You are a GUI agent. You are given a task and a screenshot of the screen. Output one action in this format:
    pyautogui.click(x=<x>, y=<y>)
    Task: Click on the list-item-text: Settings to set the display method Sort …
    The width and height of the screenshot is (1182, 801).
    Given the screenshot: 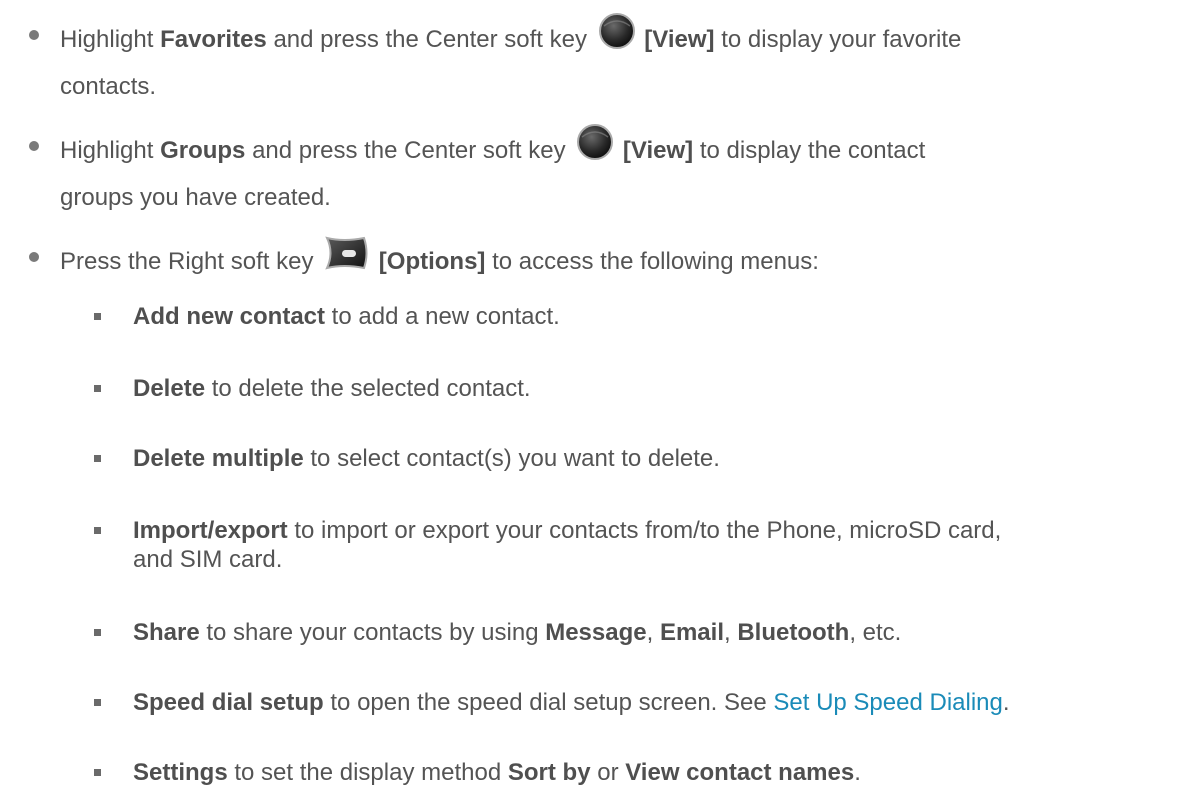 What is the action you would take?
    pyautogui.click(x=653, y=772)
    